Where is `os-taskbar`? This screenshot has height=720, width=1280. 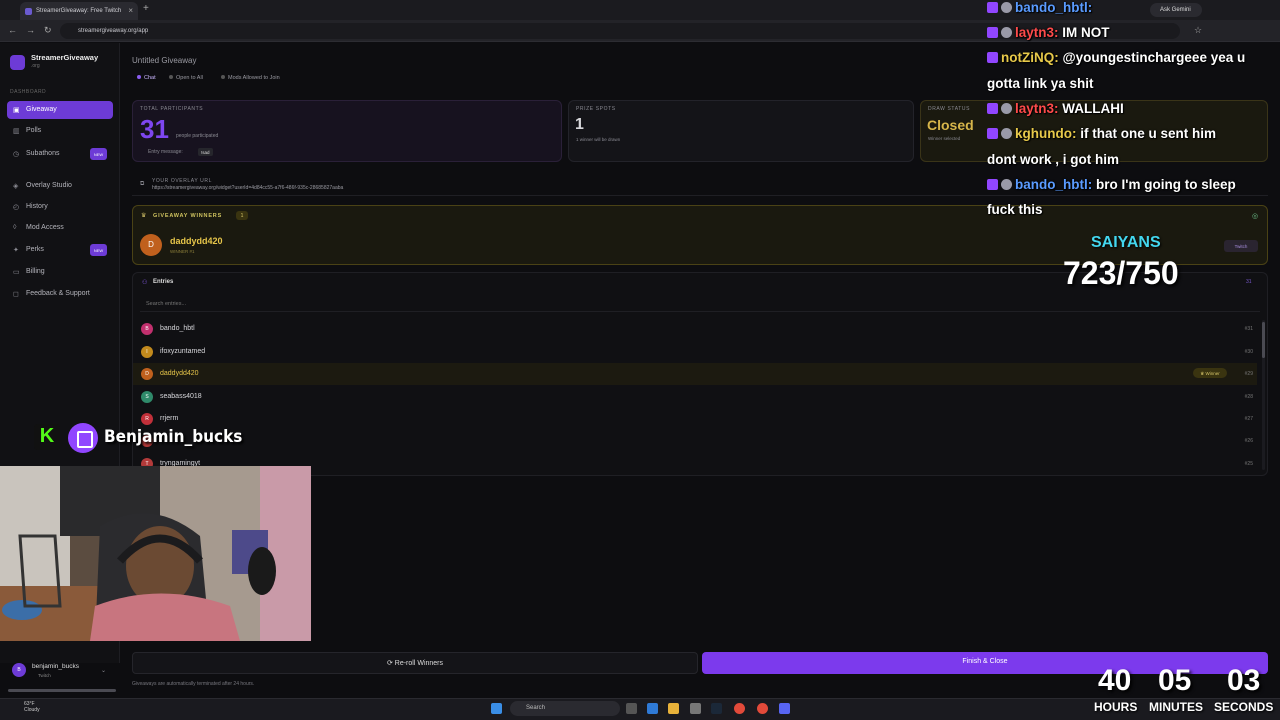 os-taskbar is located at coordinates (640, 709).